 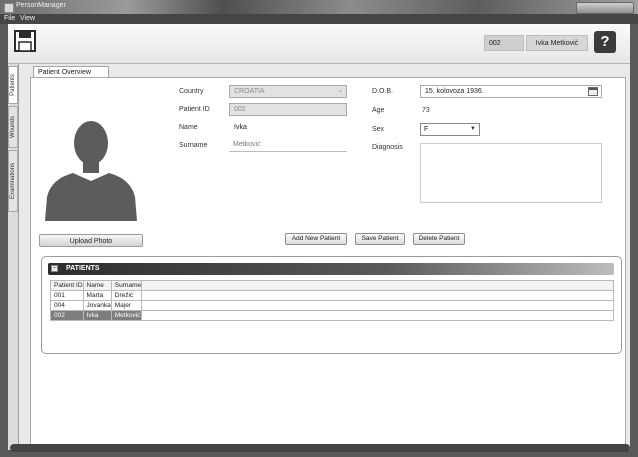 What do you see at coordinates (331, 269) in the screenshot?
I see `patients-panel-header: − PATIENTS` at bounding box center [331, 269].